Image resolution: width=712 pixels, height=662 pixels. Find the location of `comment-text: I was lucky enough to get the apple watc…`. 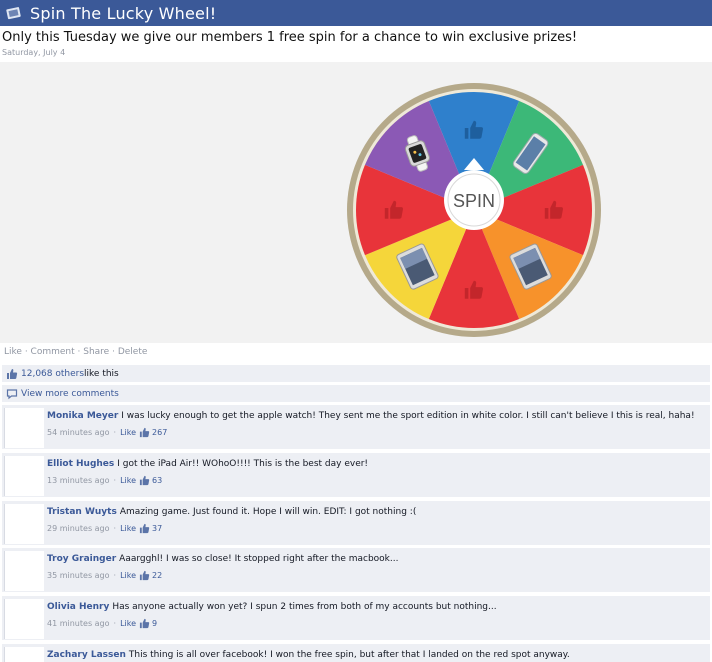

comment-text: I was lucky enough to get the apple watc… is located at coordinates (408, 416).